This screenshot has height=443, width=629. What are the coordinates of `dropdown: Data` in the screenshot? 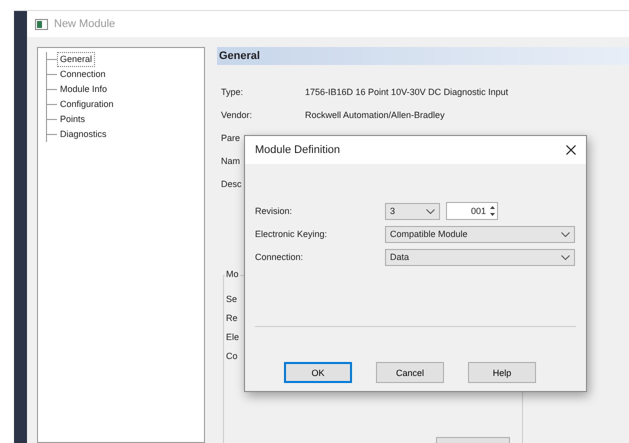 It's located at (480, 257).